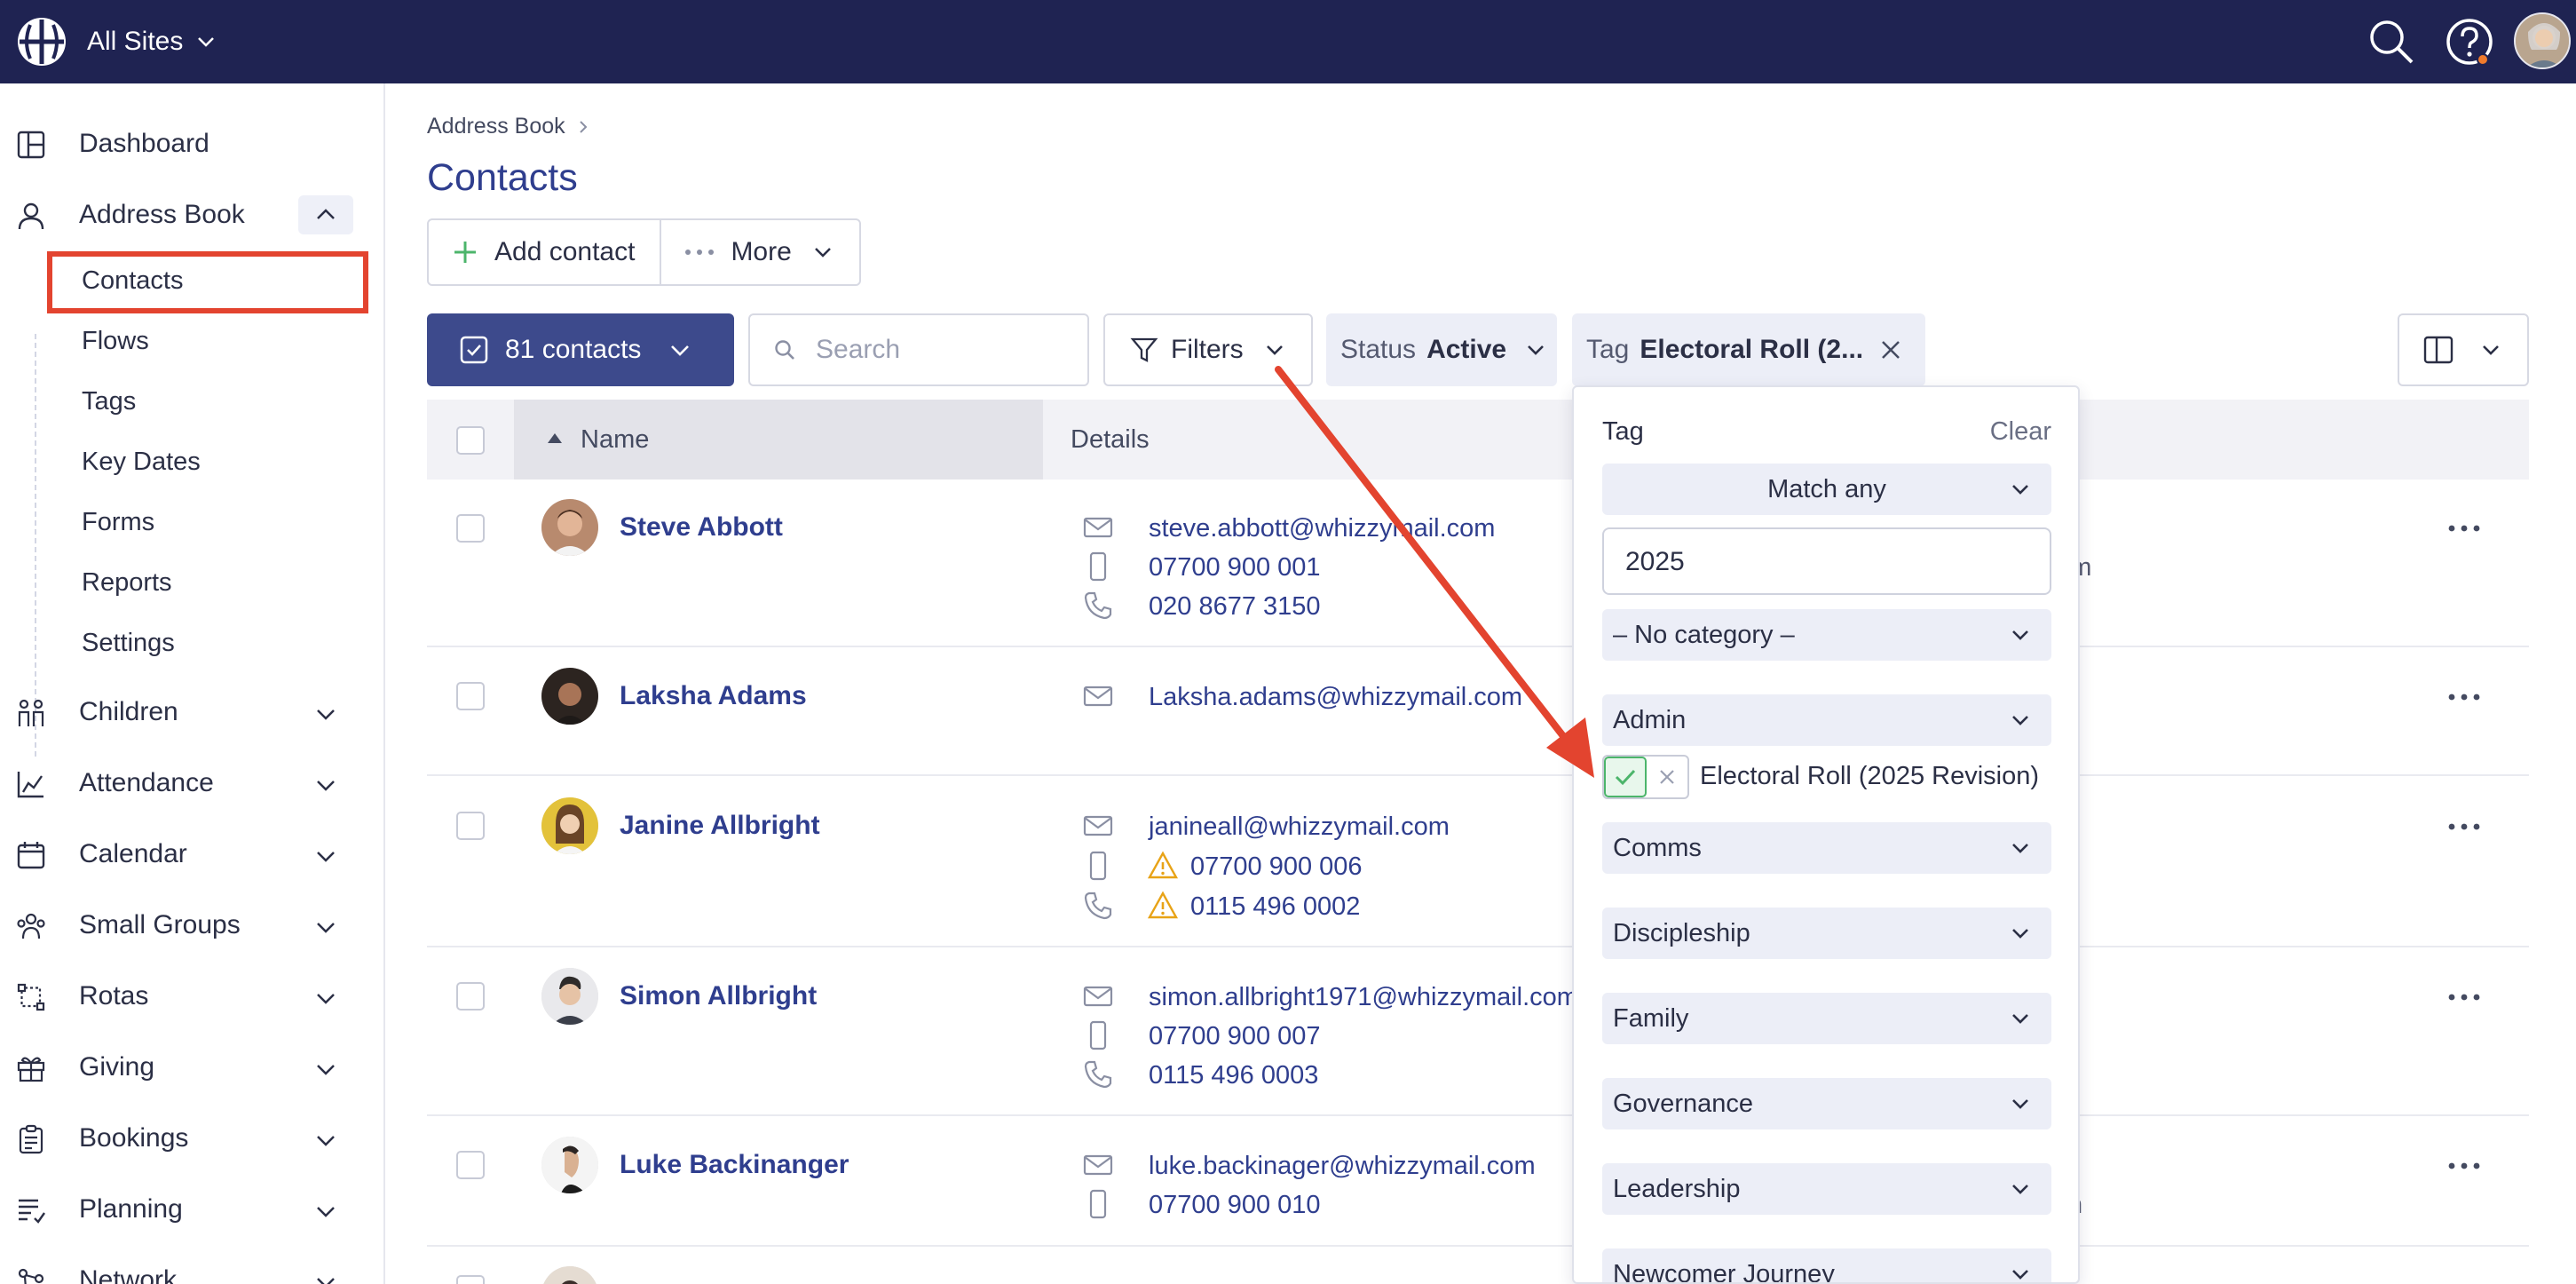 This screenshot has width=2576, height=1284. Describe the element at coordinates (128, 1274) in the screenshot. I see `sidebar-item-label: Network` at that location.